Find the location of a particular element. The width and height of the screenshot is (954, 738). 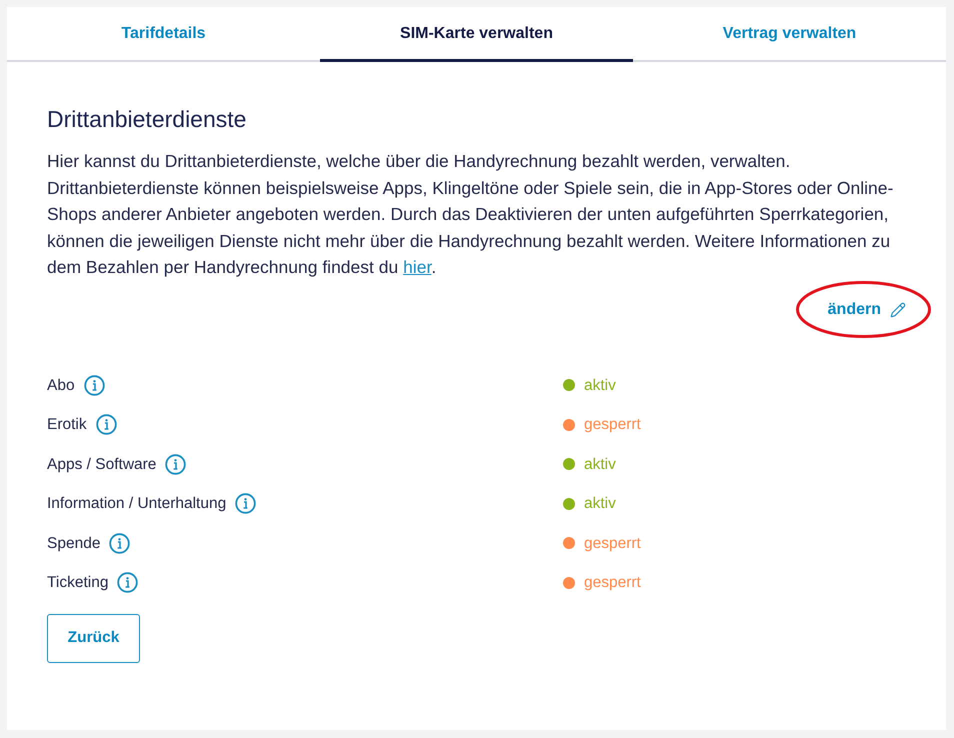

category-label: Ticketing is located at coordinates (77, 583).